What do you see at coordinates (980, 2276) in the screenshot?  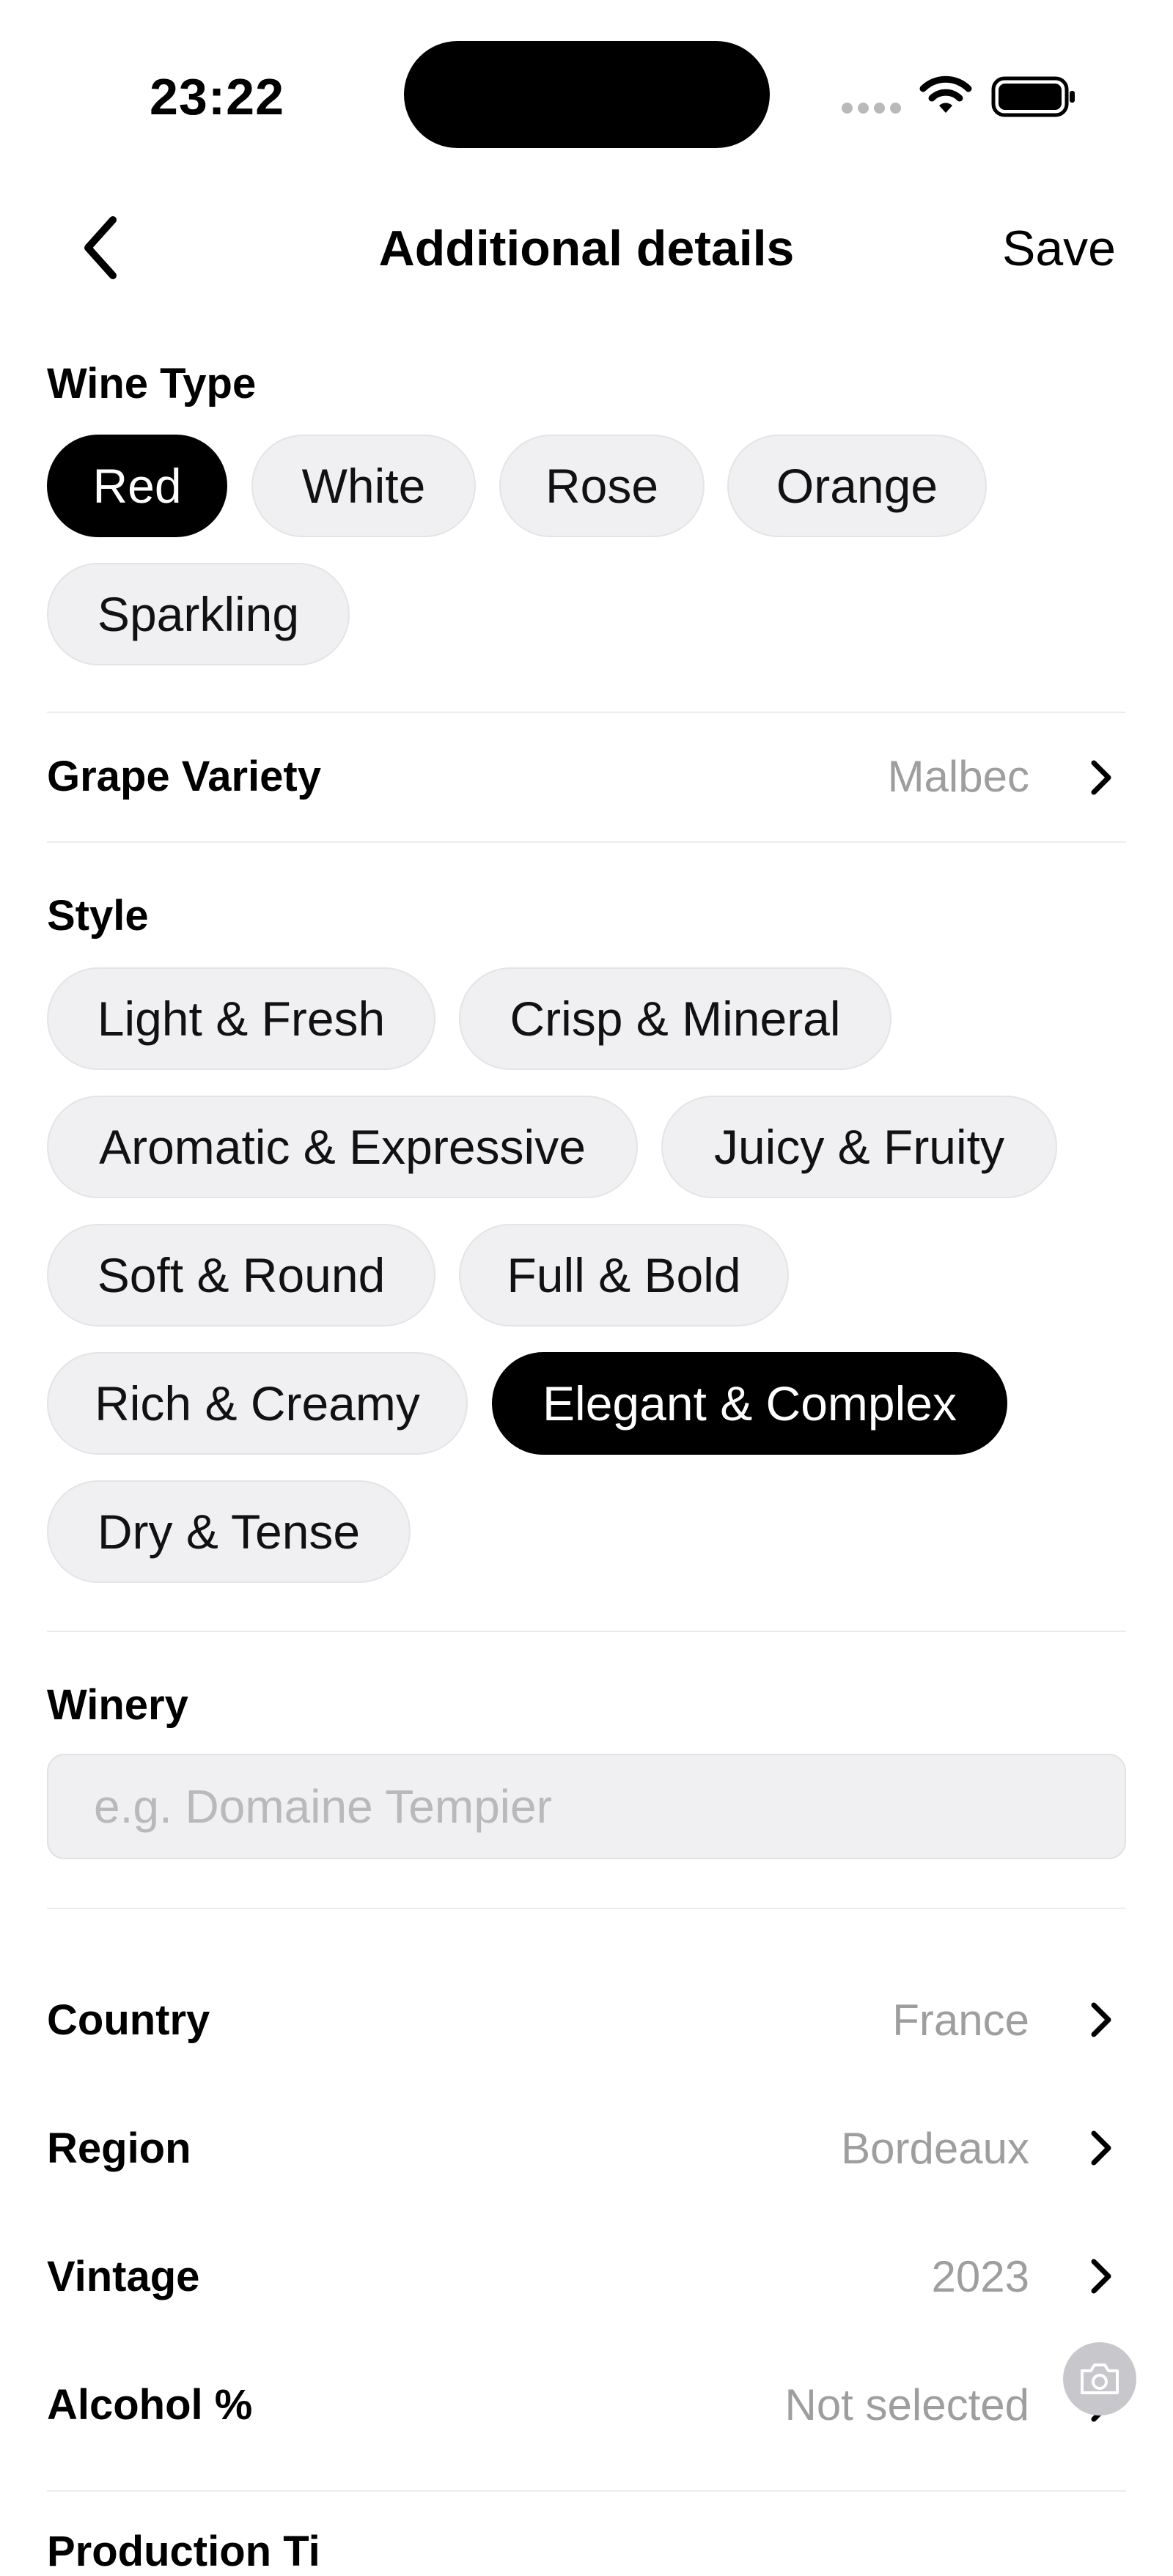 I see `vintage-value: 2023` at bounding box center [980, 2276].